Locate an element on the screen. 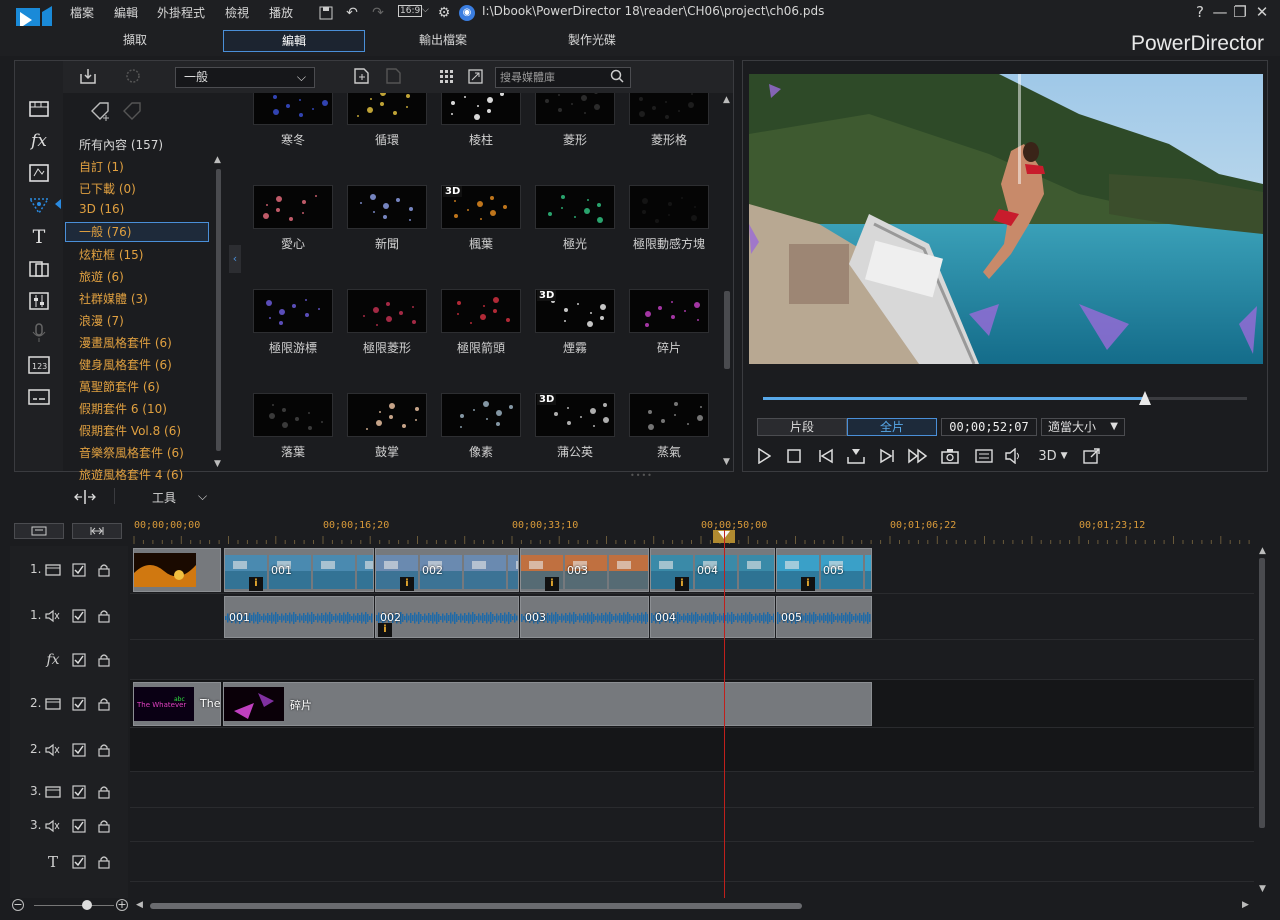  category-item: 假期套件 6 (10) is located at coordinates (123, 408).